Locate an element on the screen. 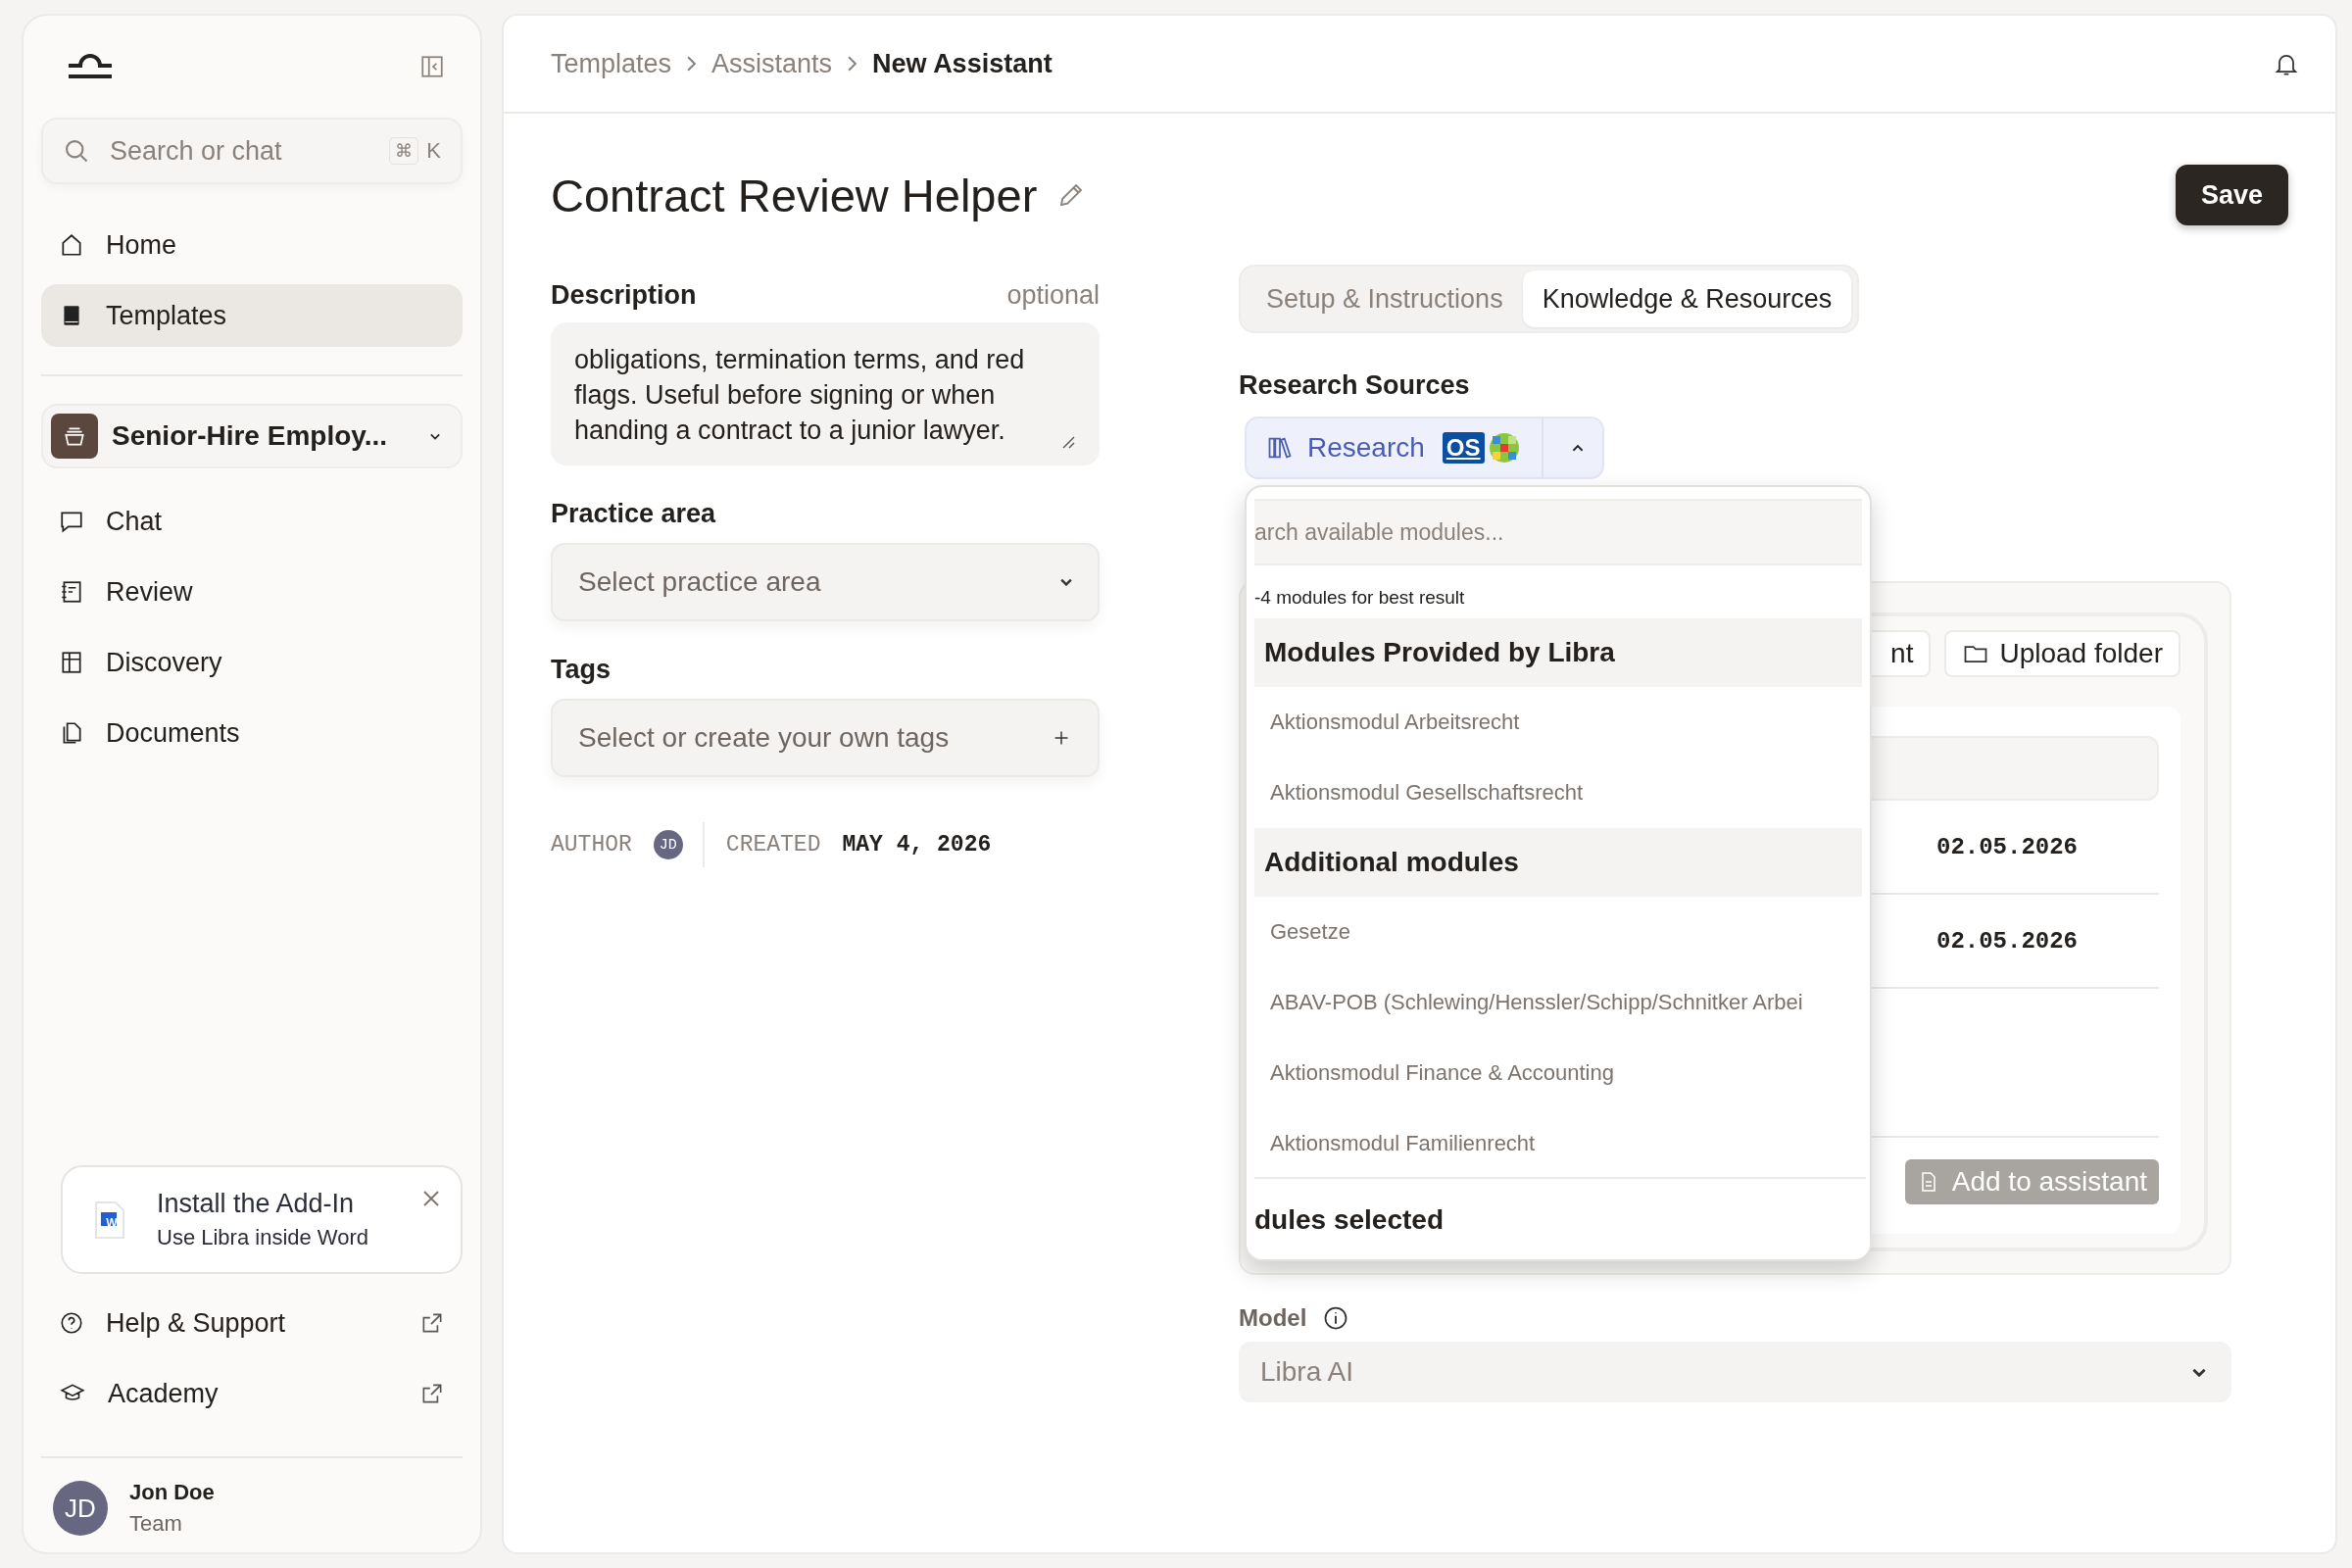  selected-count: dules selected is located at coordinates (1560, 1206).